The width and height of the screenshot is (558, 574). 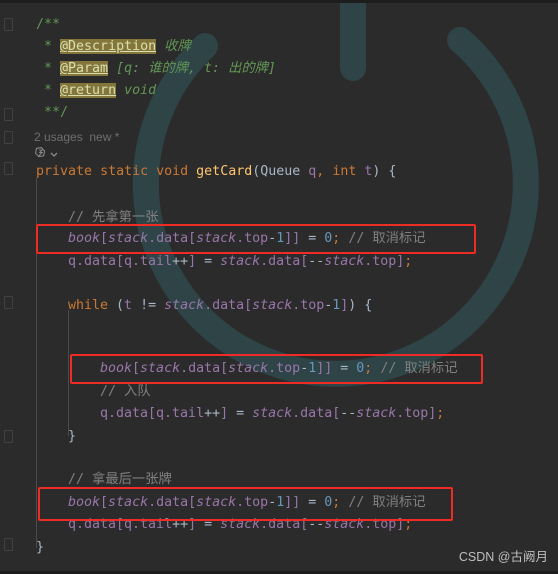 I want to click on code-vision-row: 2 usages new *, so click(x=76, y=137).